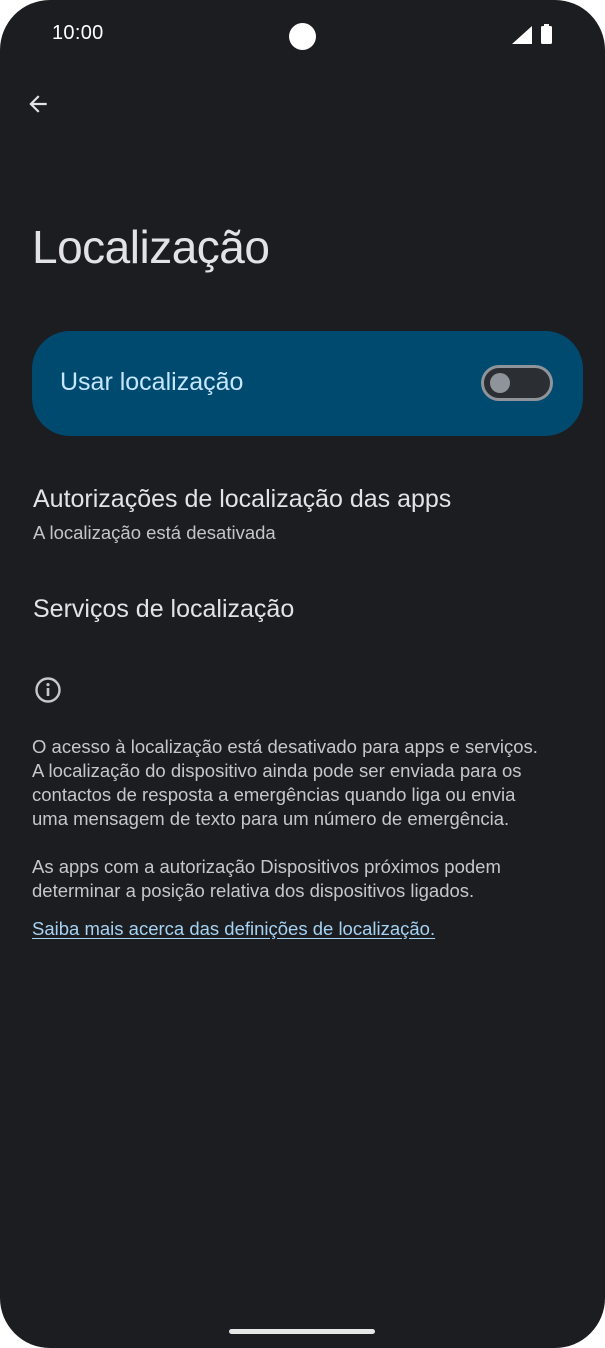  What do you see at coordinates (302, 1331) in the screenshot?
I see `gesture-navigation-handle` at bounding box center [302, 1331].